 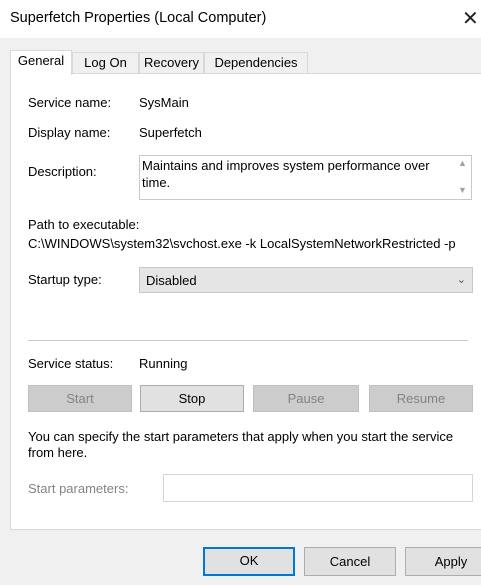 I want to click on startup-type-label: Startup type:, so click(x=65, y=279).